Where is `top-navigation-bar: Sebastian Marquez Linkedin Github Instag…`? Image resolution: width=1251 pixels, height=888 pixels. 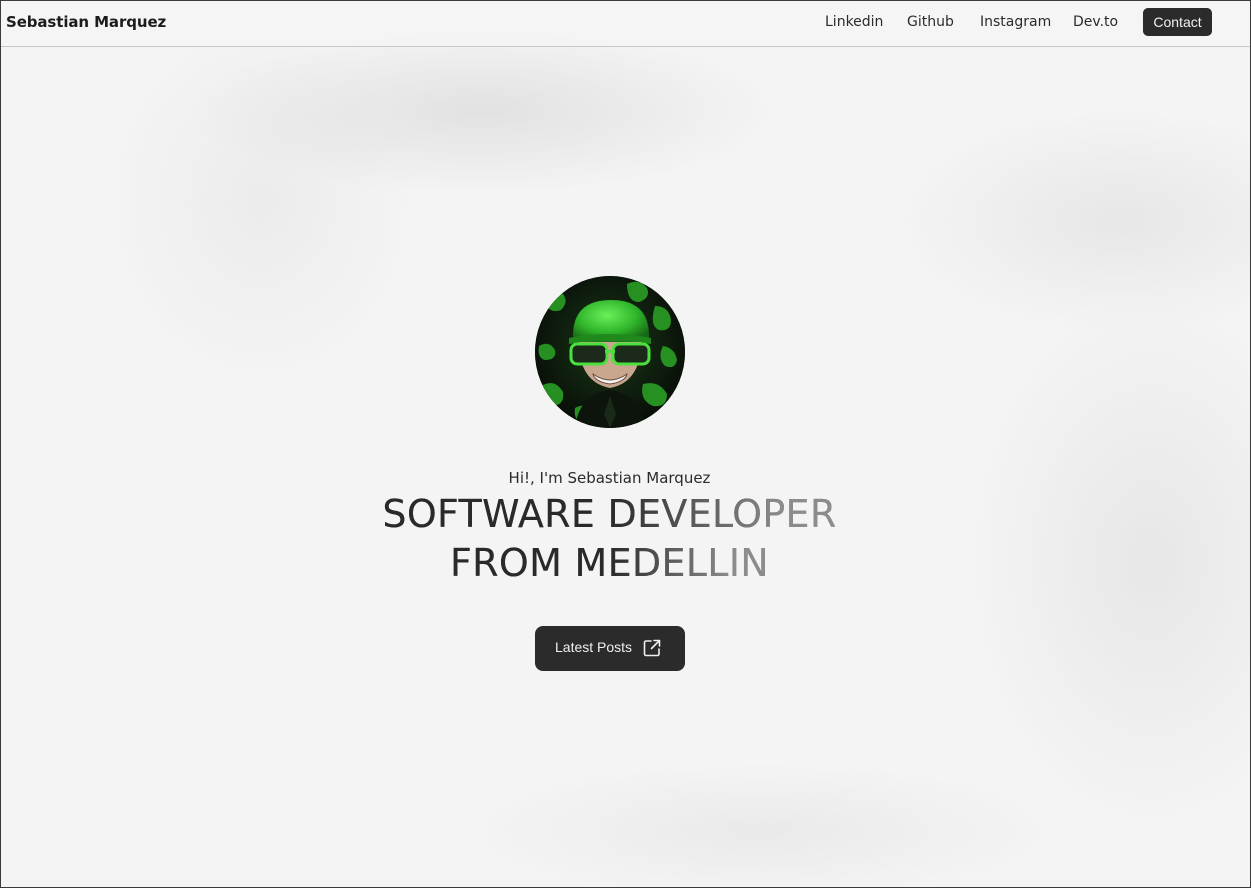 top-navigation-bar: Sebastian Marquez Linkedin Github Instag… is located at coordinates (625, 24).